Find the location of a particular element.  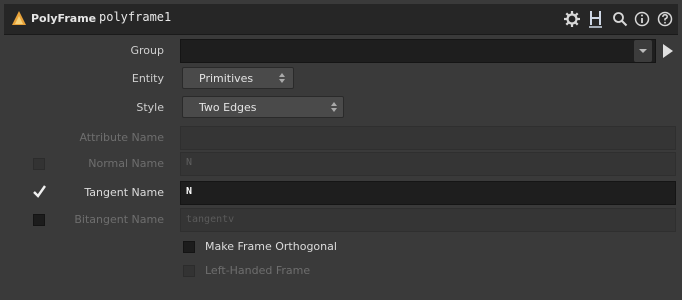

style-label: Style is located at coordinates (150, 107).